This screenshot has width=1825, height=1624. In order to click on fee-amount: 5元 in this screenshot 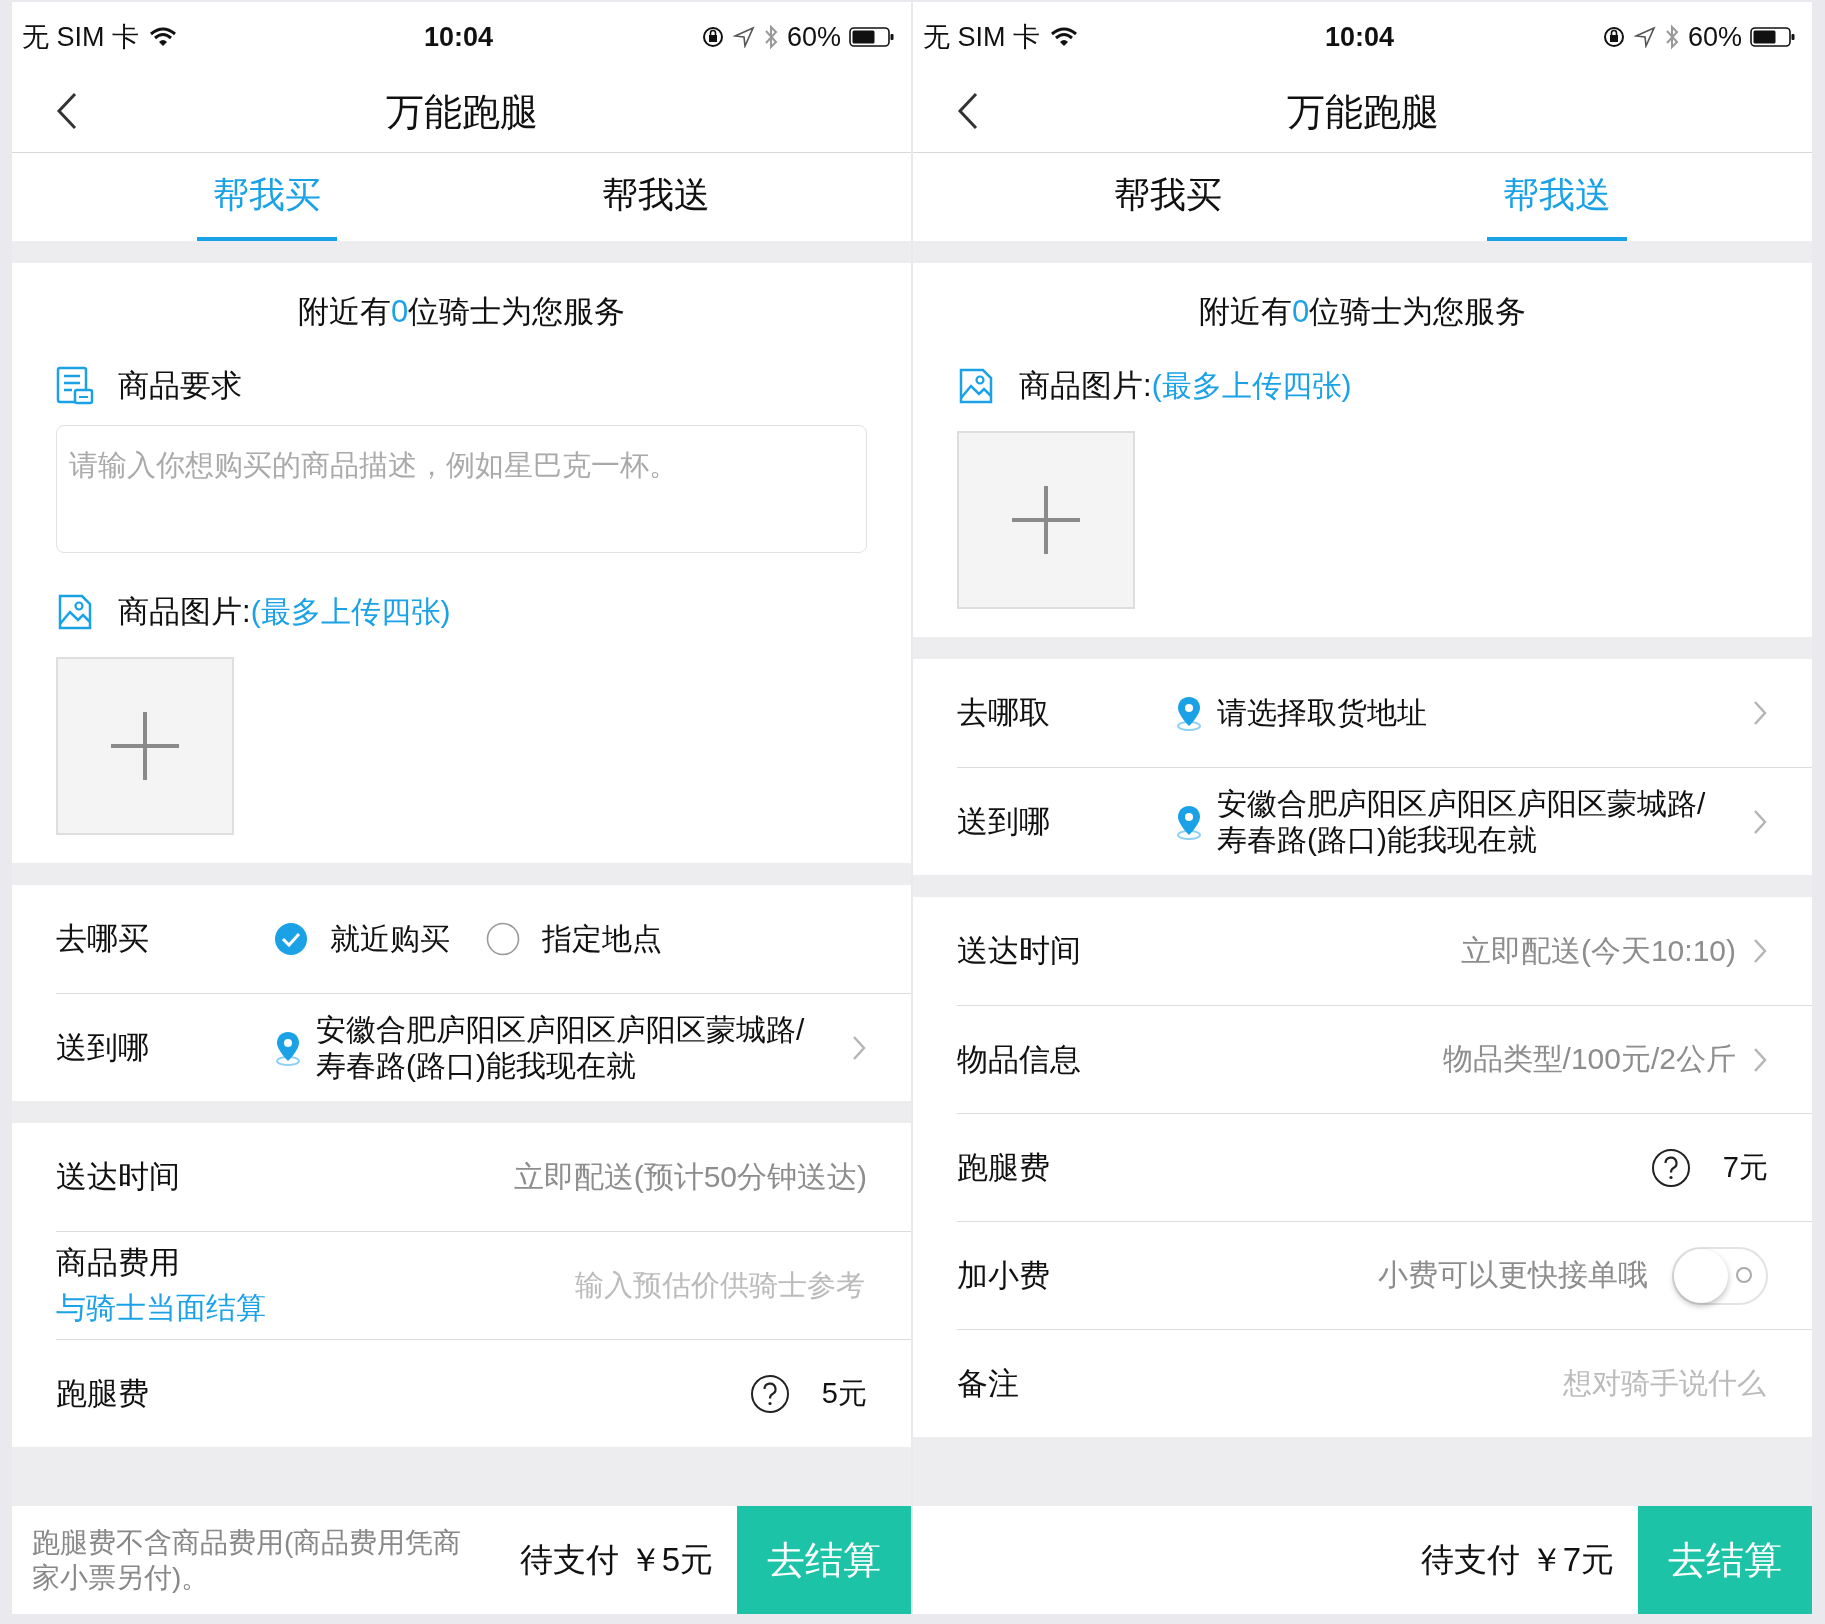, I will do `click(844, 1393)`.